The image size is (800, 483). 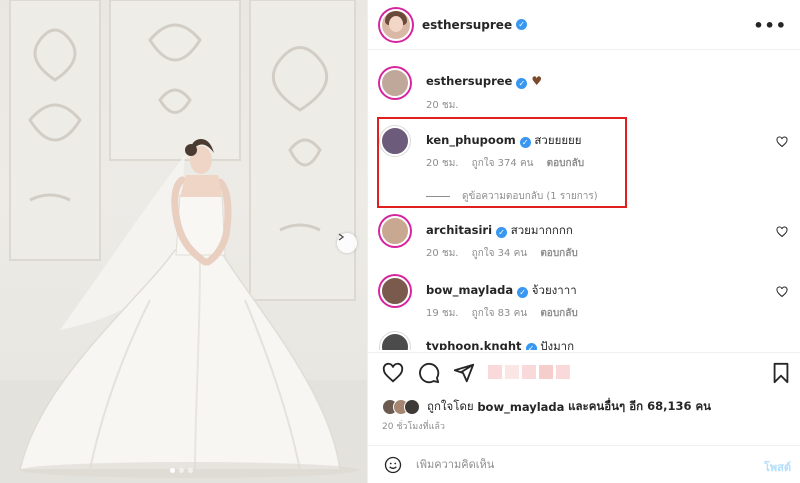 What do you see at coordinates (529, 372) in the screenshot?
I see `blurred-region` at bounding box center [529, 372].